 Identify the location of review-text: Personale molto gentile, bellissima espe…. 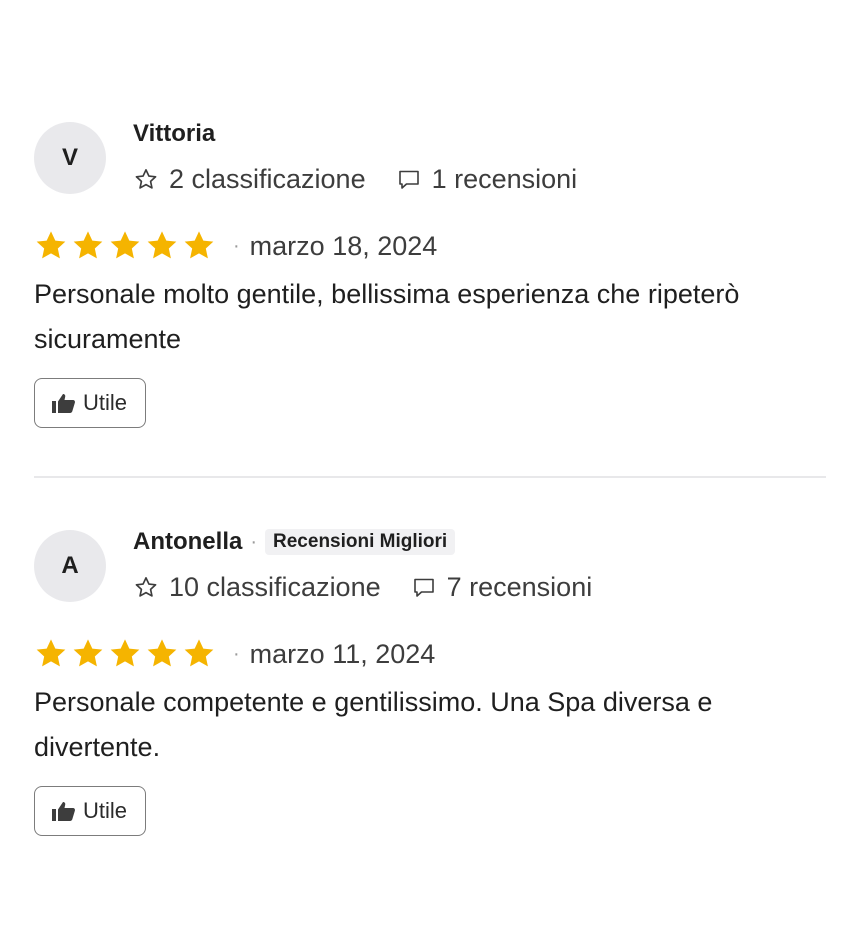
(387, 316).